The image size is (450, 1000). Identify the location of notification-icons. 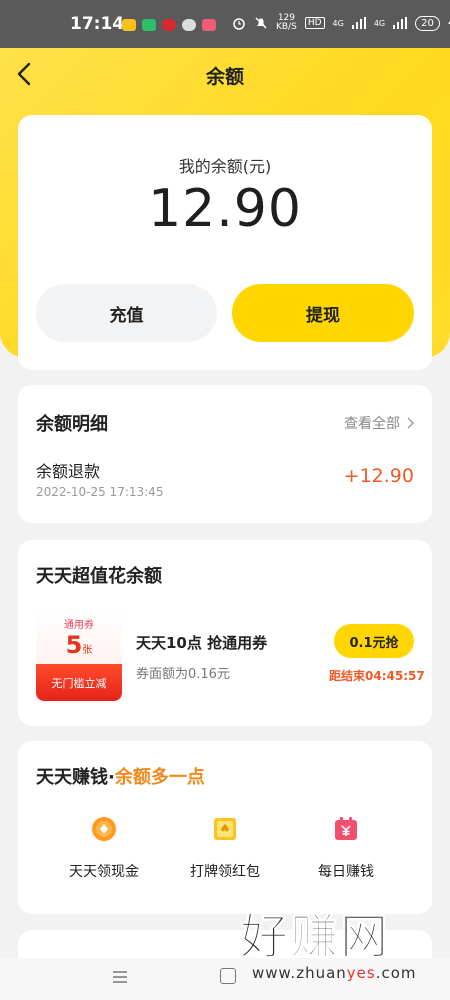
(169, 25).